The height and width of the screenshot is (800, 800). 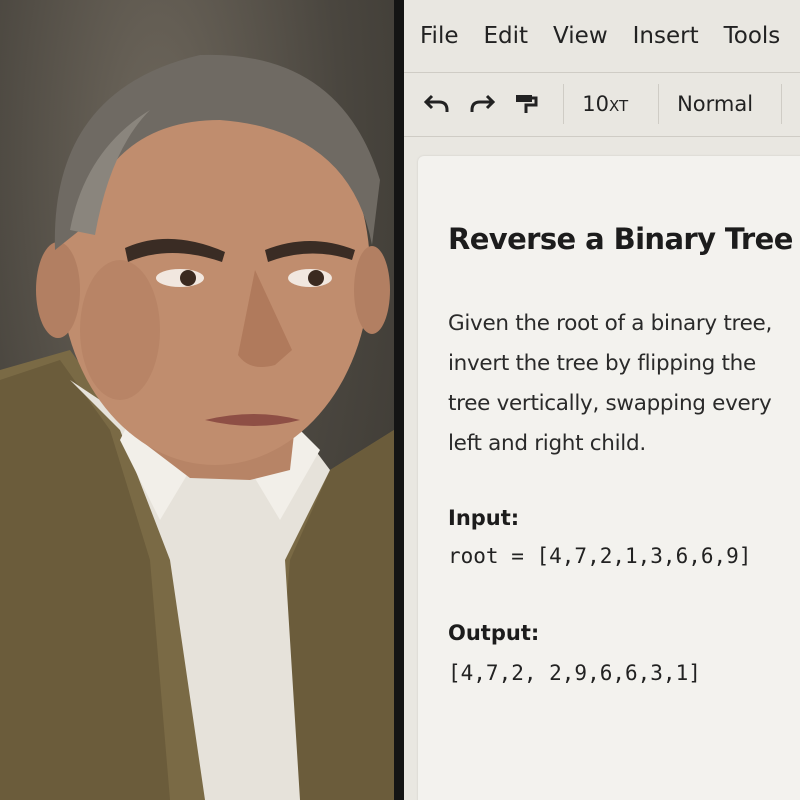 What do you see at coordinates (666, 36) in the screenshot?
I see `menu-insert: Insert` at bounding box center [666, 36].